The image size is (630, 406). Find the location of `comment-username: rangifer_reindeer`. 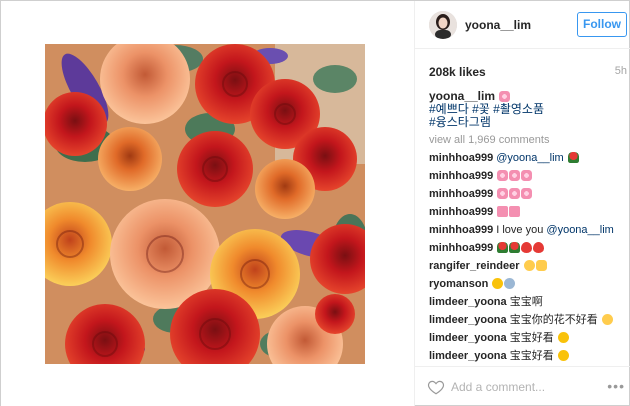

comment-username: rangifer_reindeer is located at coordinates (474, 266).